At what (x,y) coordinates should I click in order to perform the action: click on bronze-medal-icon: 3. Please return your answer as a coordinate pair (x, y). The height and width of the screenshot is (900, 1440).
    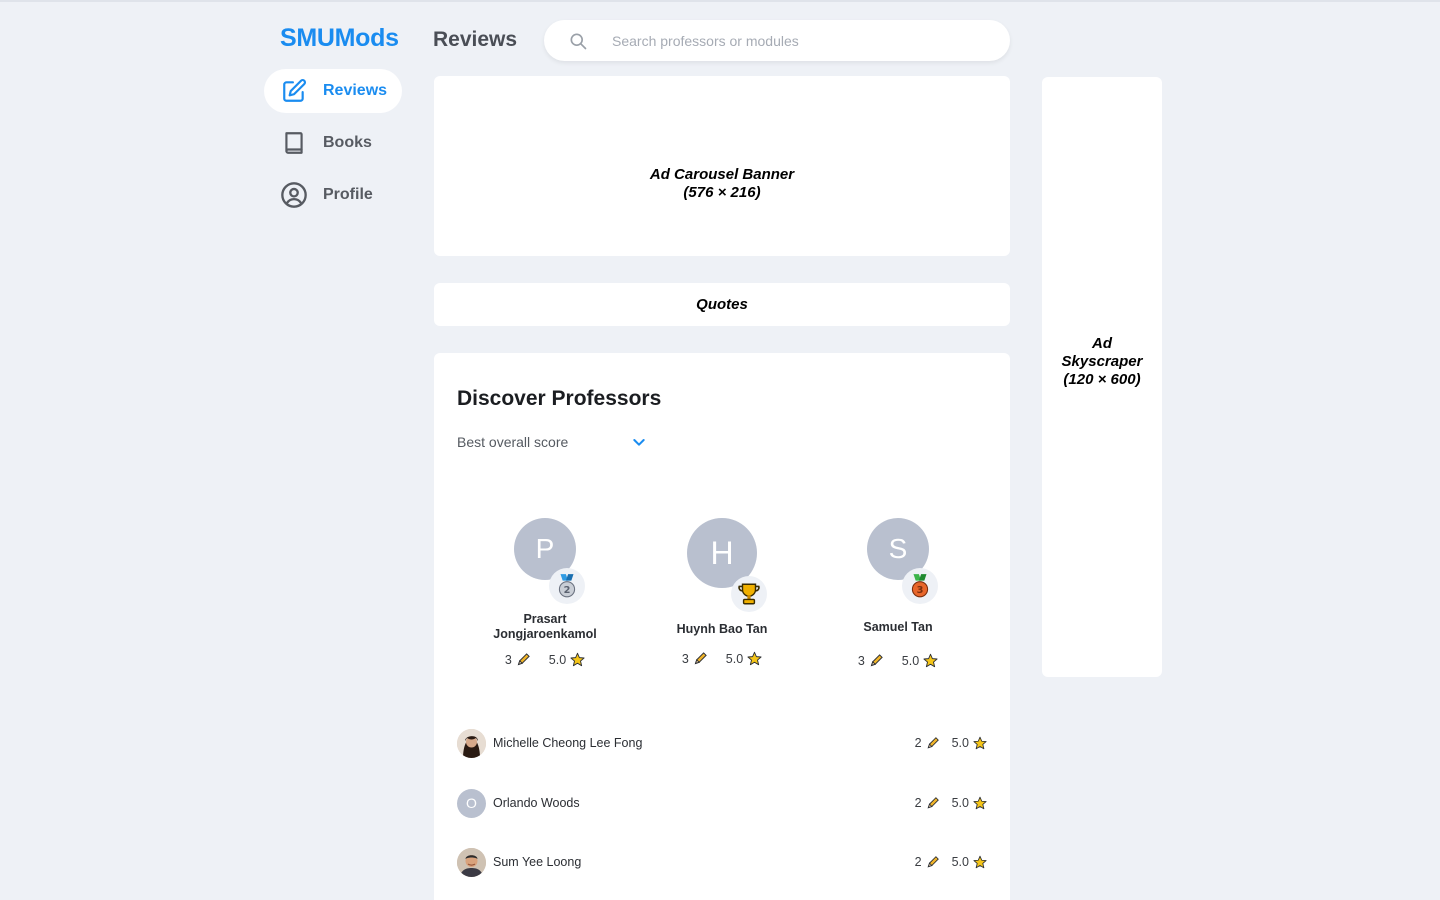
    Looking at the image, I should click on (920, 586).